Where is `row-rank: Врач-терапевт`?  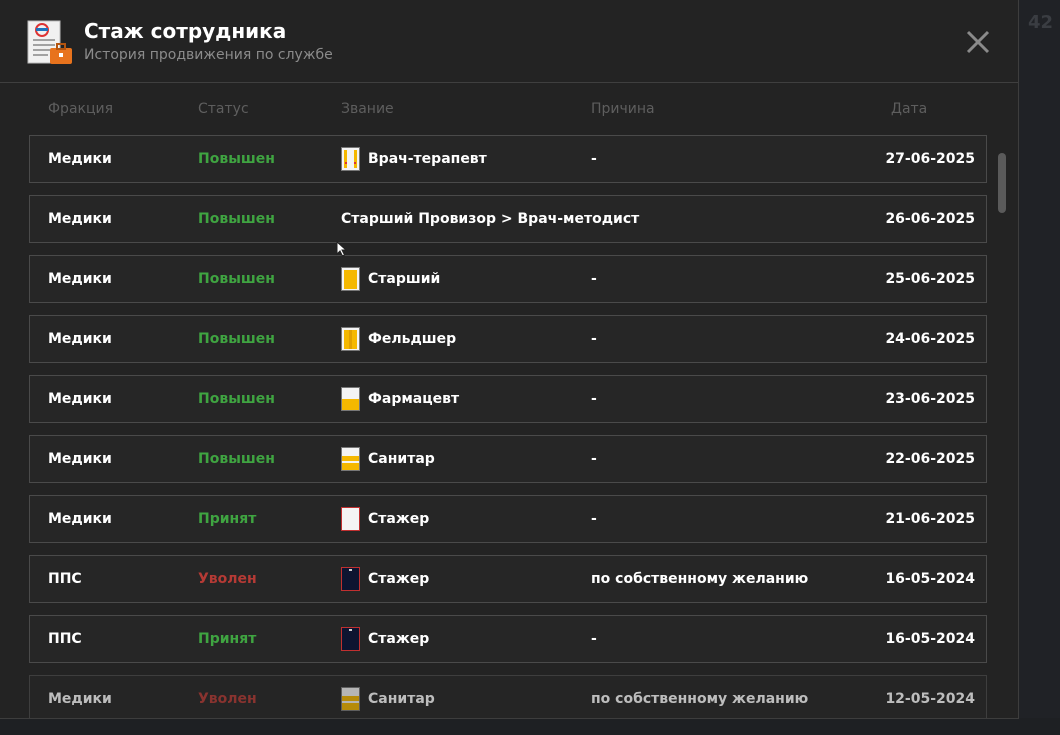 row-rank: Врач-терапевт is located at coordinates (427, 159).